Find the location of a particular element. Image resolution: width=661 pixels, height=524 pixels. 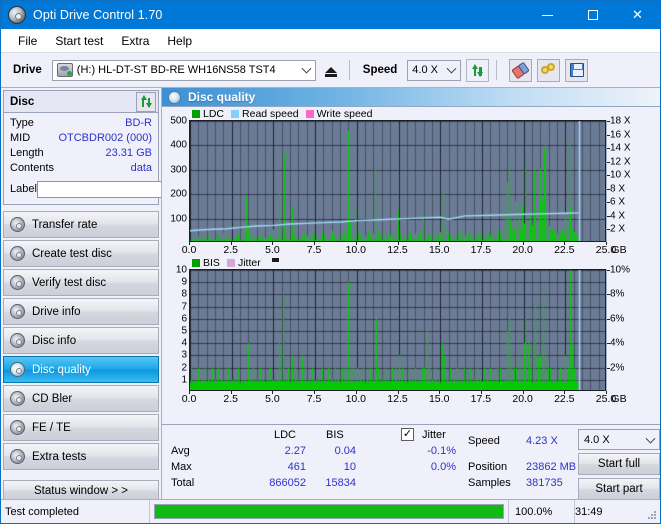

start-part-button: Start part is located at coordinates (619, 489).